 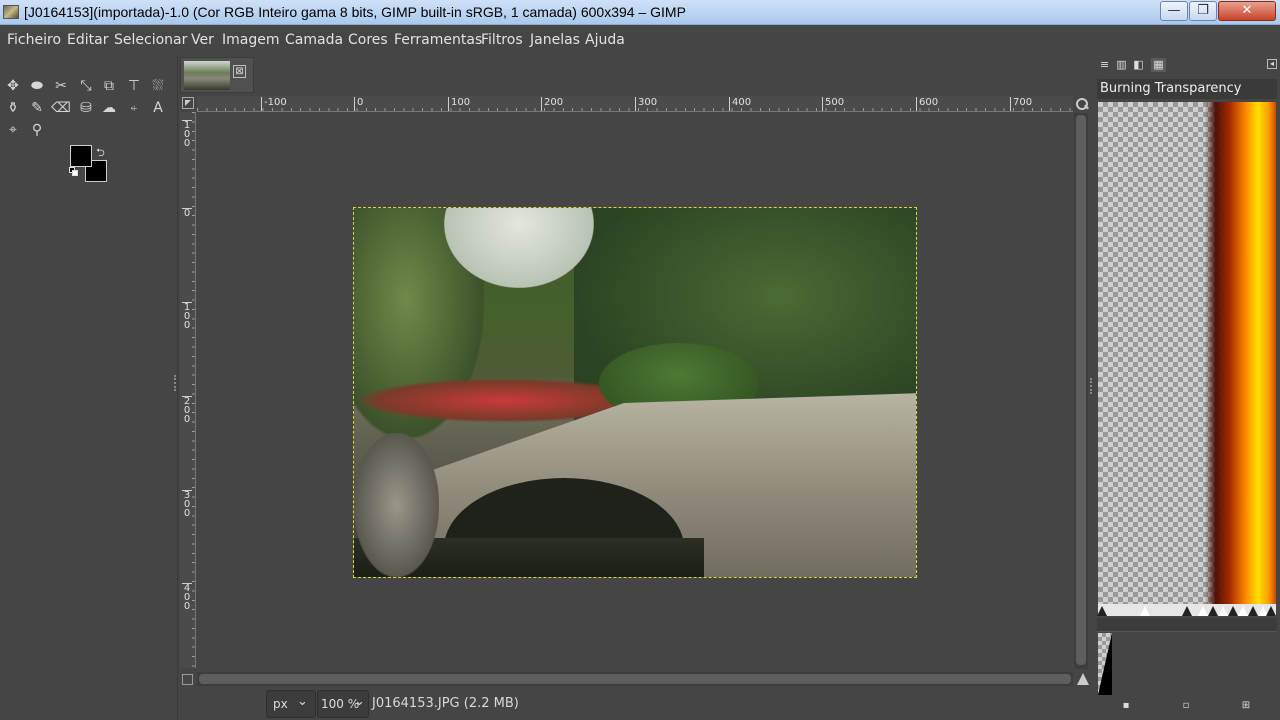 I want to click on menu-ficheiro: Ficheiro, so click(x=34, y=40).